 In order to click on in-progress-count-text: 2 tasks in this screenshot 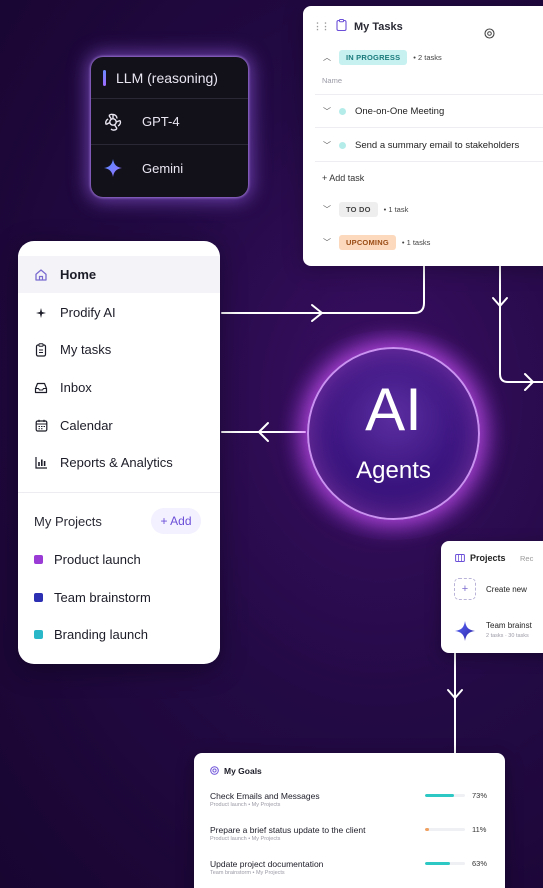, I will do `click(430, 57)`.